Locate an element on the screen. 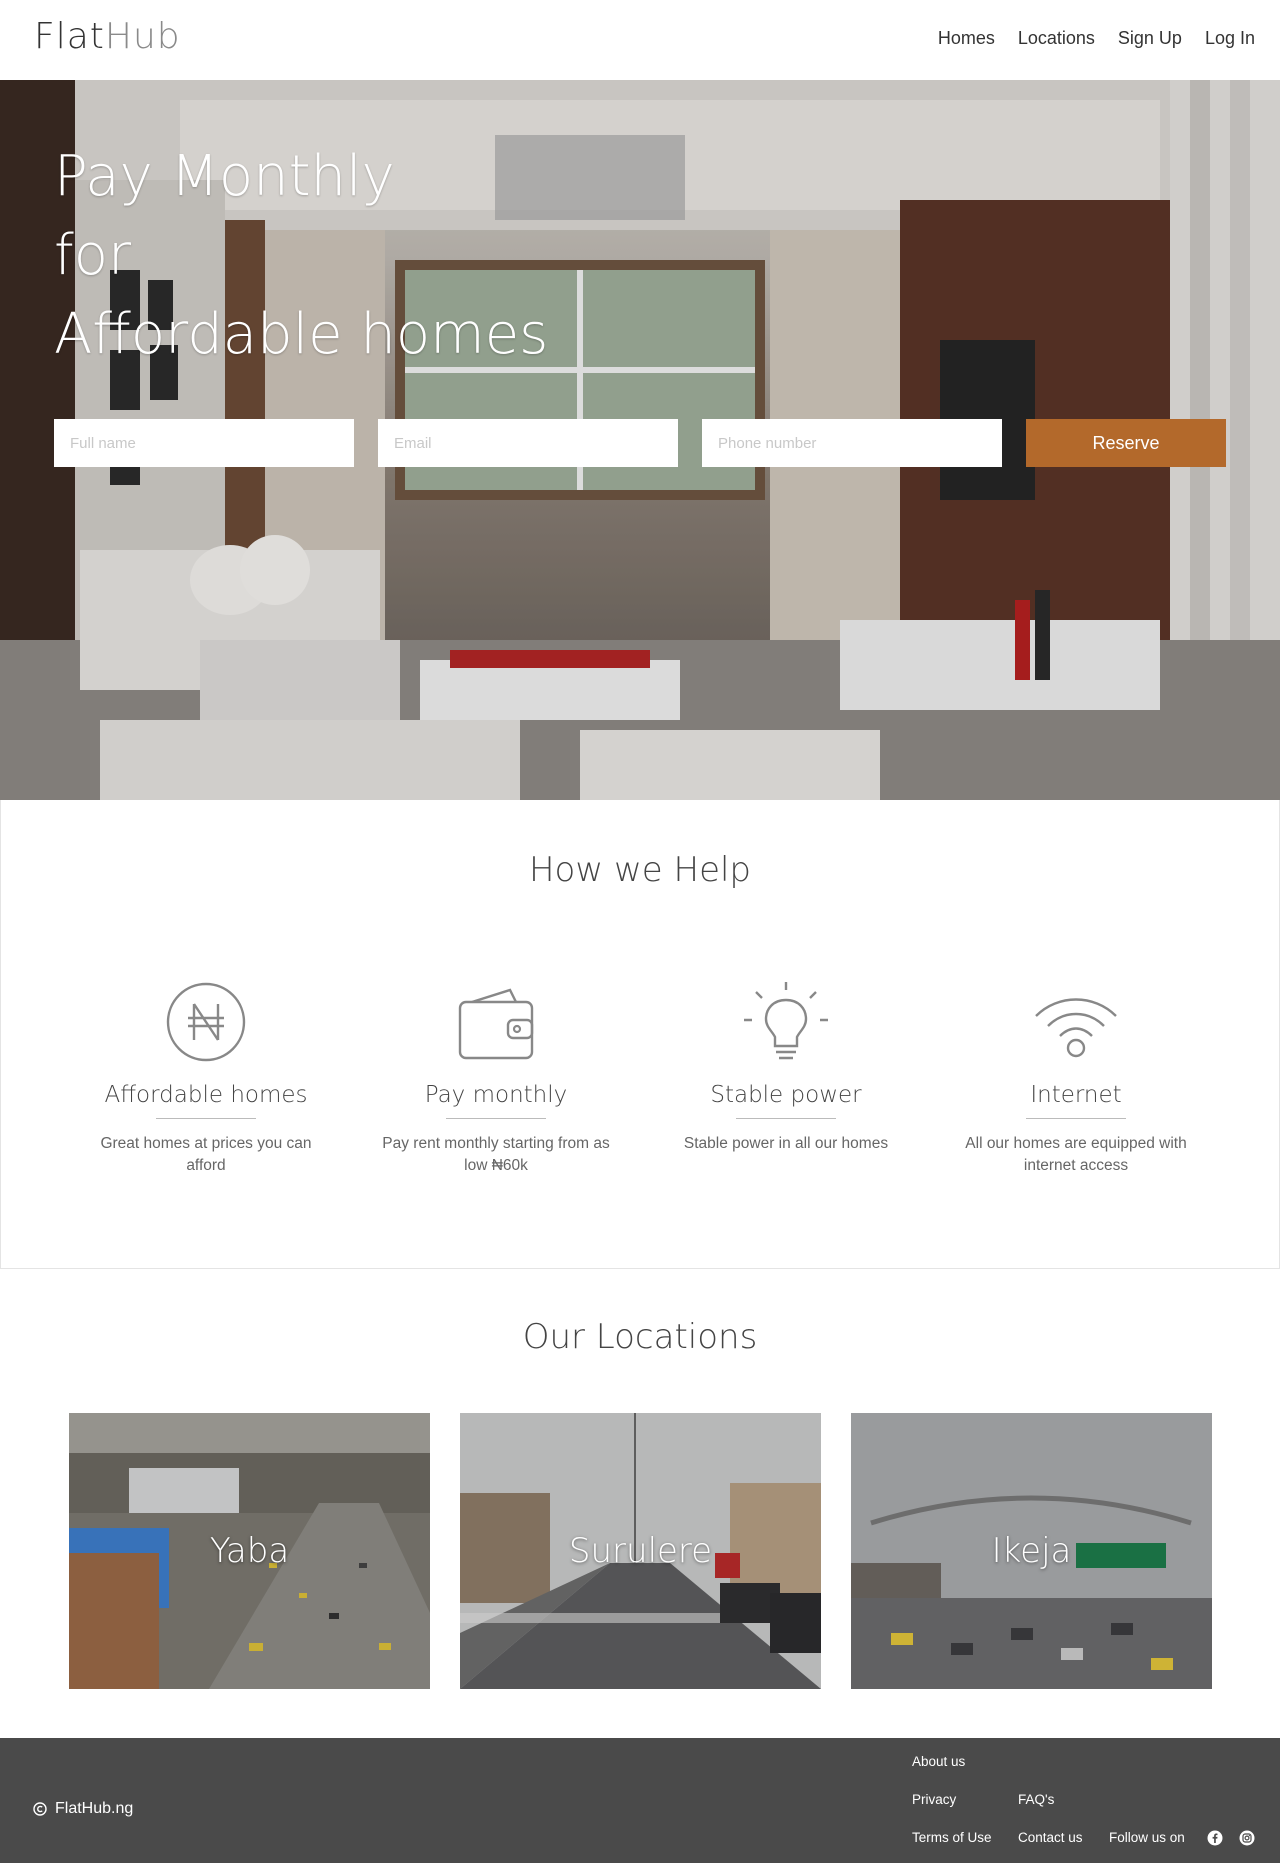 This screenshot has height=1863, width=1280. our-locations-title: Our Locations is located at coordinates (640, 1337).